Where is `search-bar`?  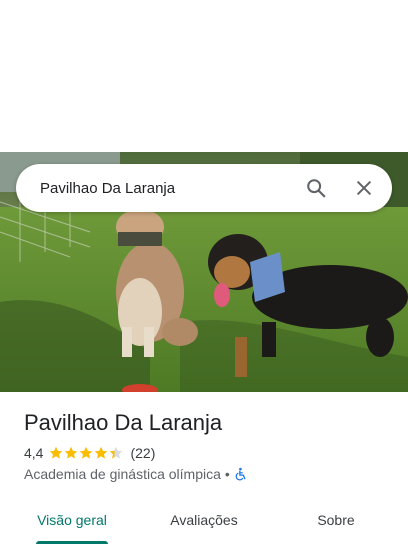 search-bar is located at coordinates (204, 188).